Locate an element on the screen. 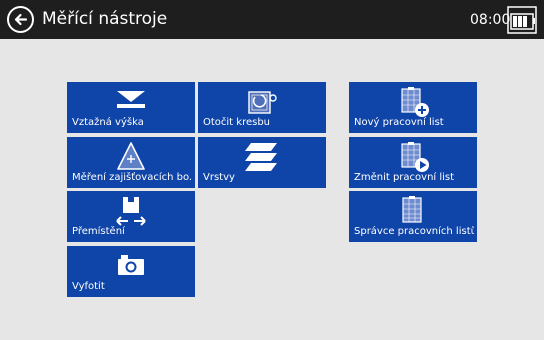 This screenshot has width=544, height=340. clock: 08:00 is located at coordinates (490, 20).